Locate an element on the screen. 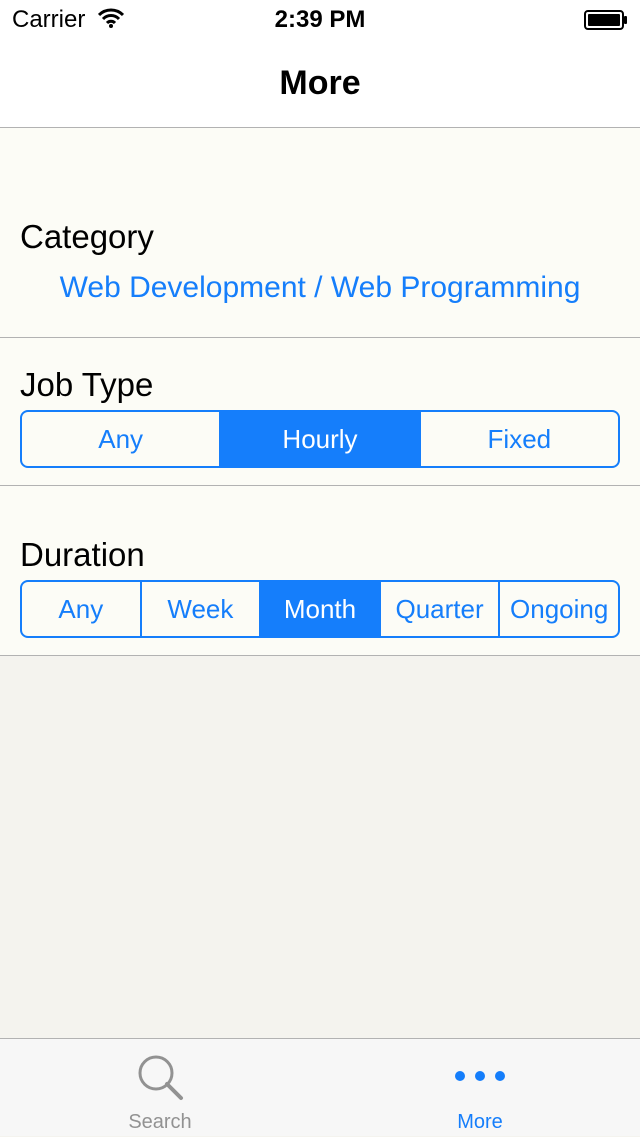  job-type-segmented-control: Any Hourly Fixed is located at coordinates (320, 439).